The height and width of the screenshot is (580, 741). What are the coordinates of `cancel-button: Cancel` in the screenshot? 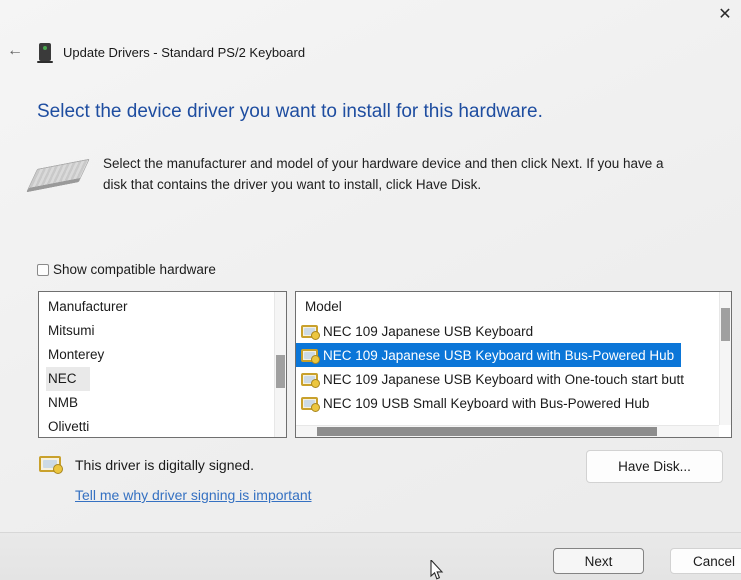 It's located at (705, 561).